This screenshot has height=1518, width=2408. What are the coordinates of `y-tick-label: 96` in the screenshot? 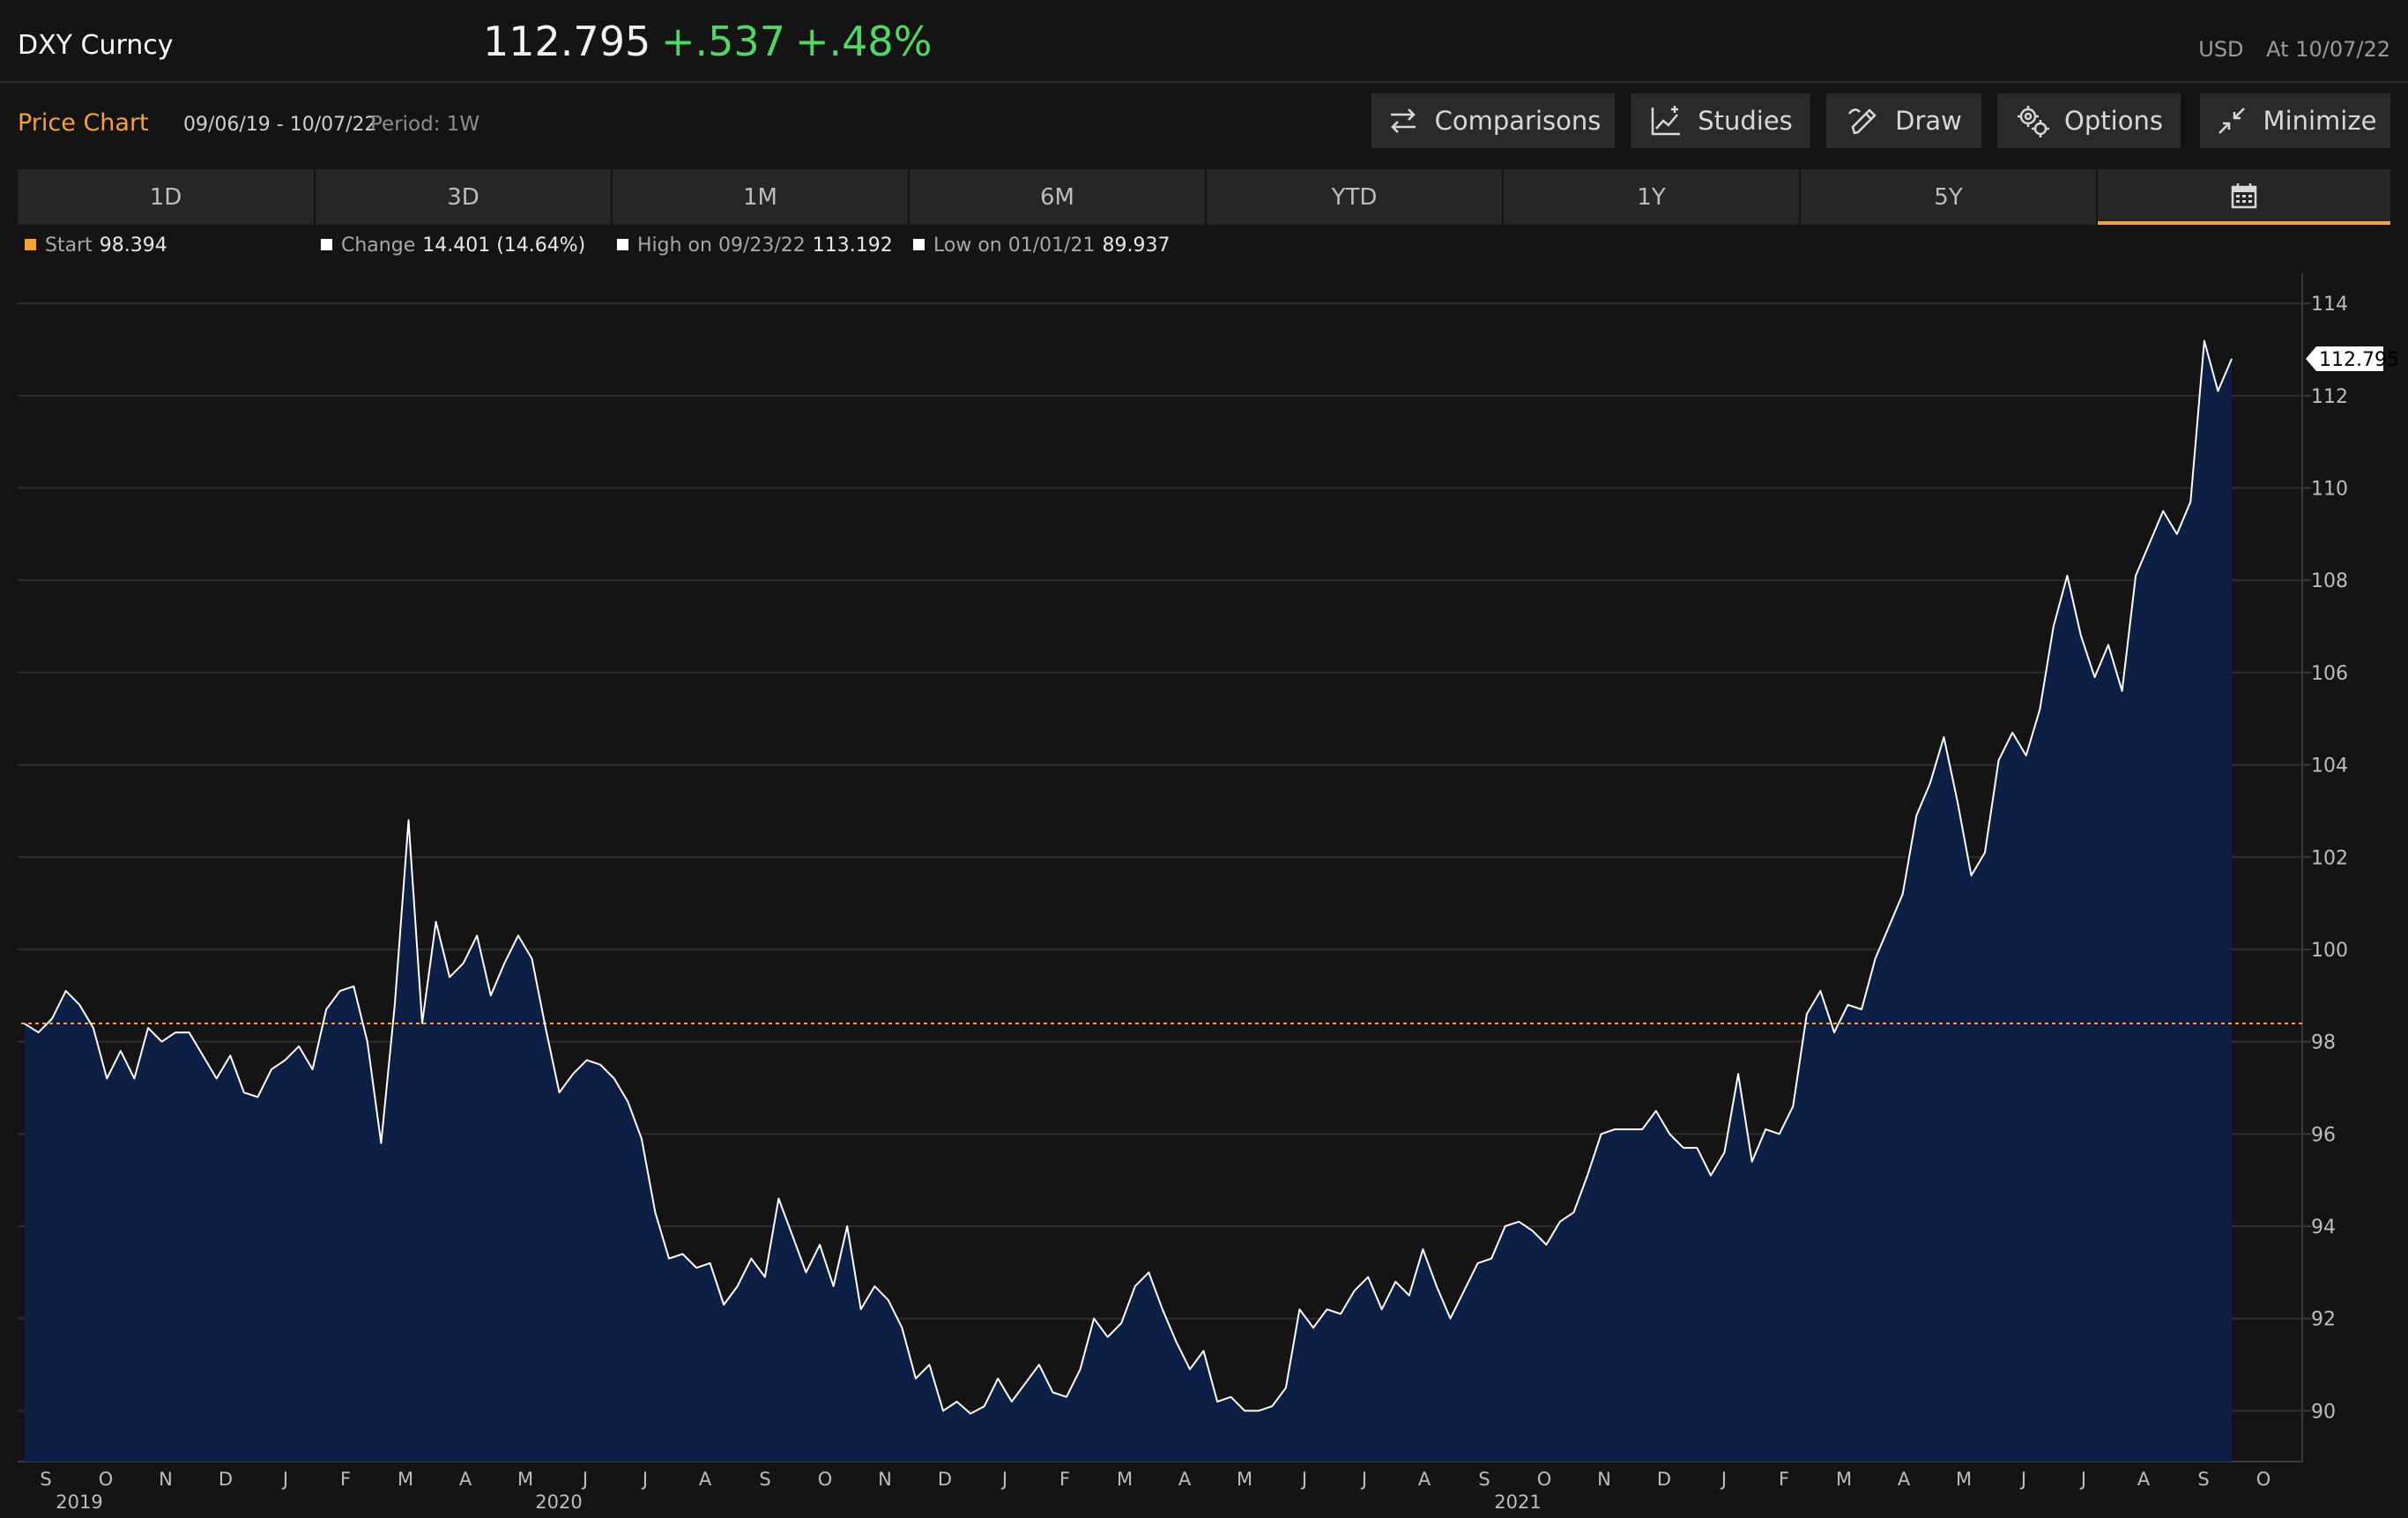 It's located at (2323, 1135).